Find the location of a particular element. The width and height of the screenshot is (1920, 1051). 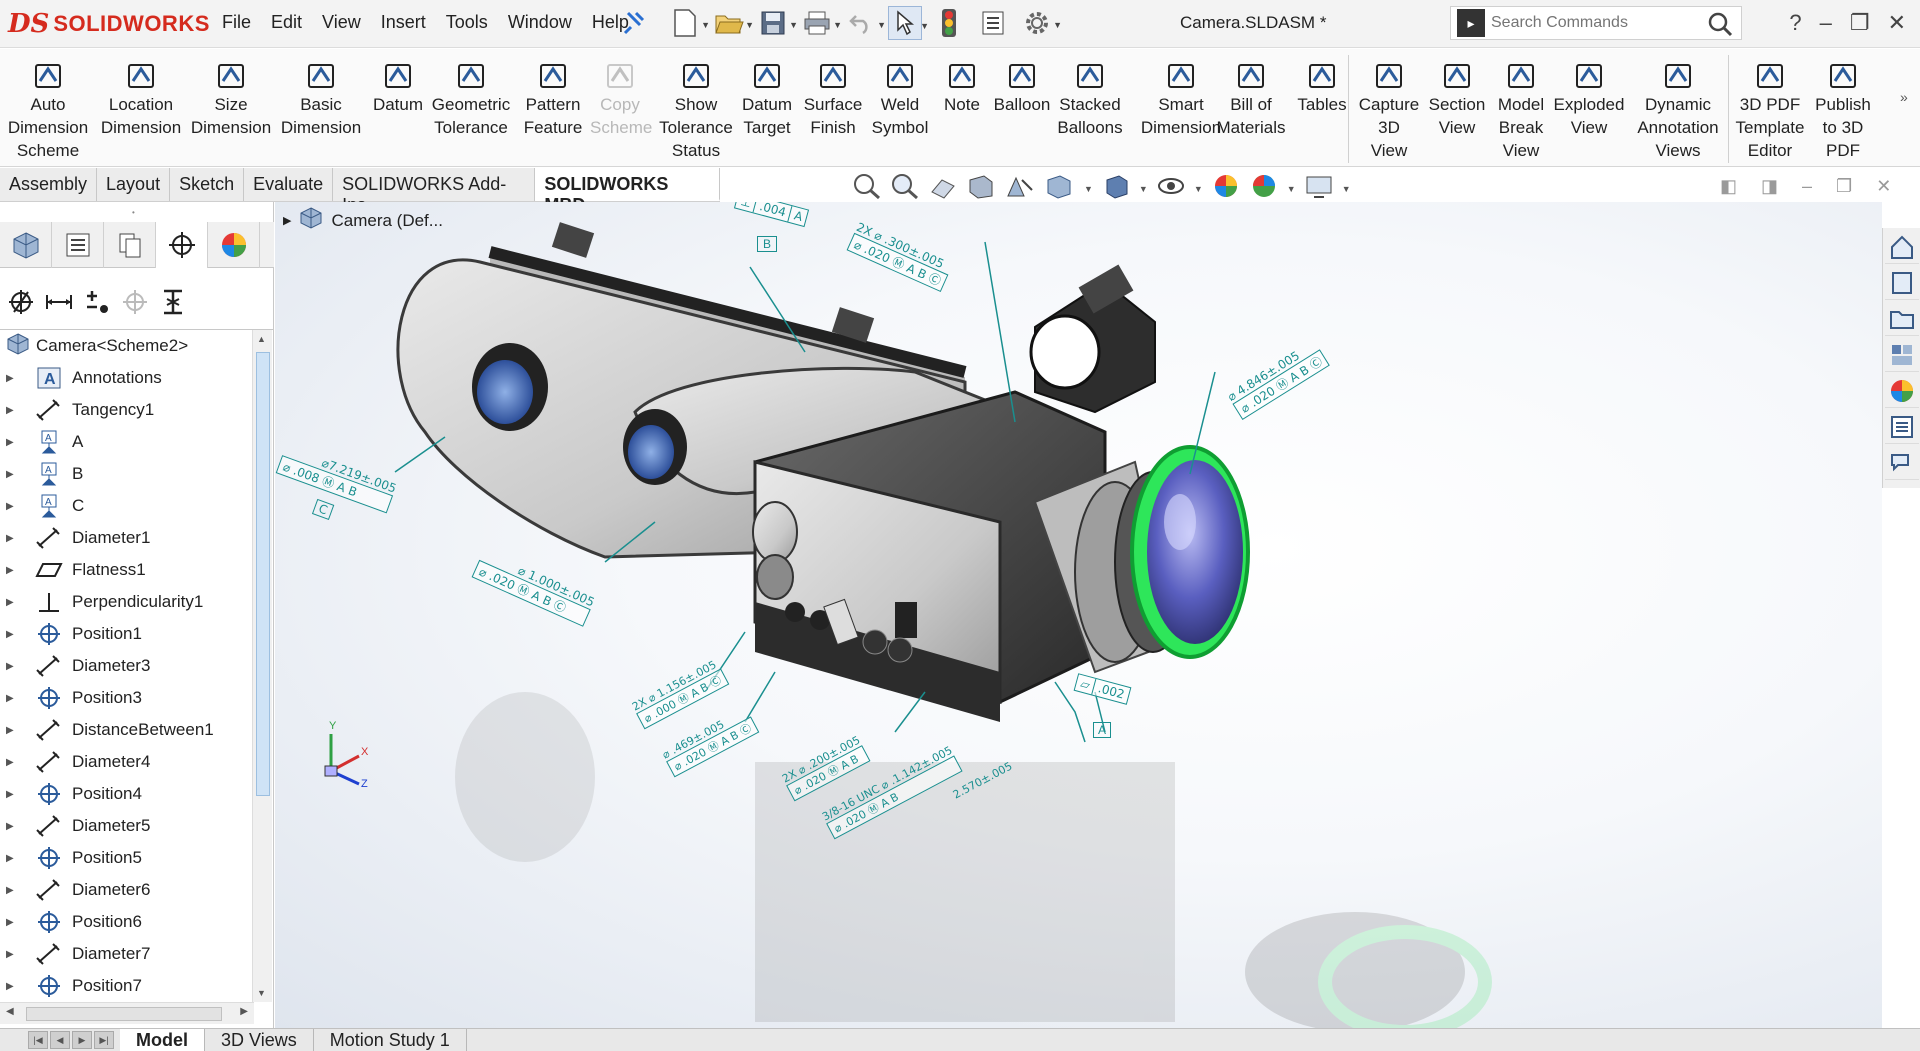

tolerance-status-small-icon is located at coordinates (97, 304).